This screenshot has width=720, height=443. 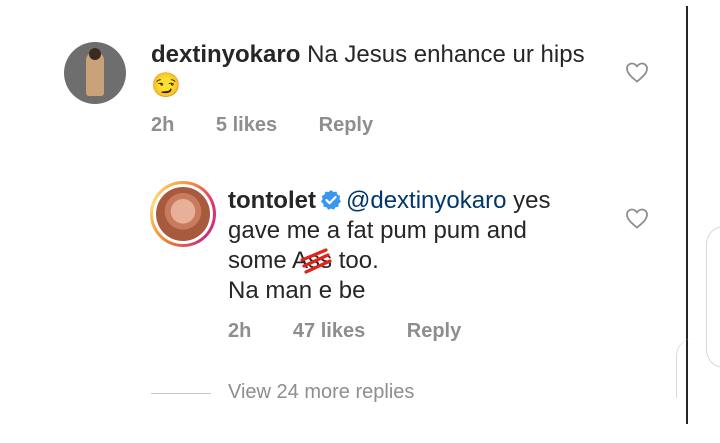 I want to click on avatar-photo, so click(x=183, y=214).